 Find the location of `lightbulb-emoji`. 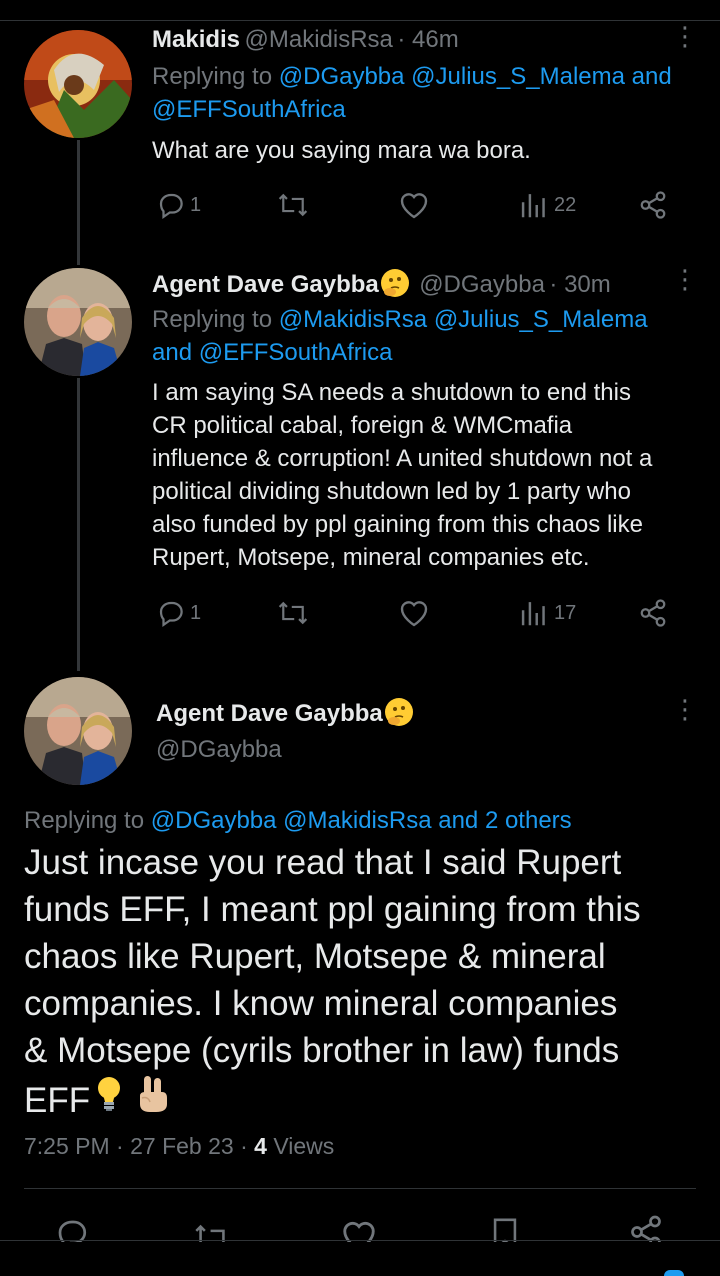

lightbulb-emoji is located at coordinates (109, 1100).